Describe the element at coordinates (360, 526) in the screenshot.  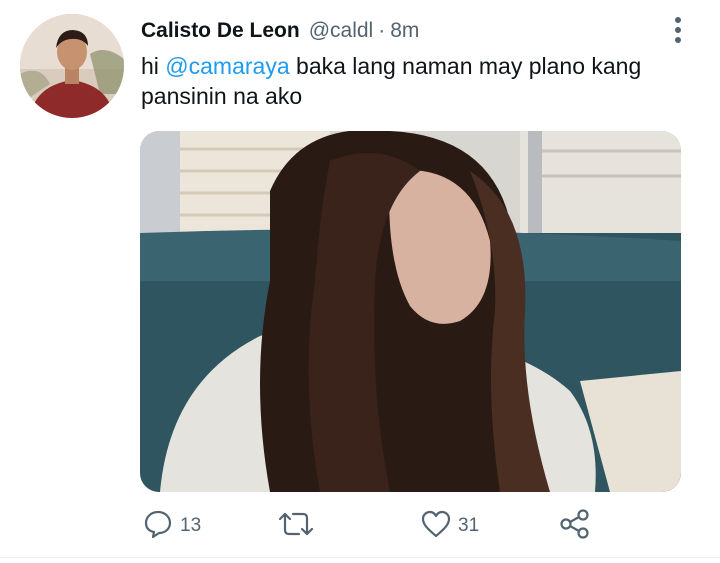
I see `tweet-actions: 13 31` at that location.